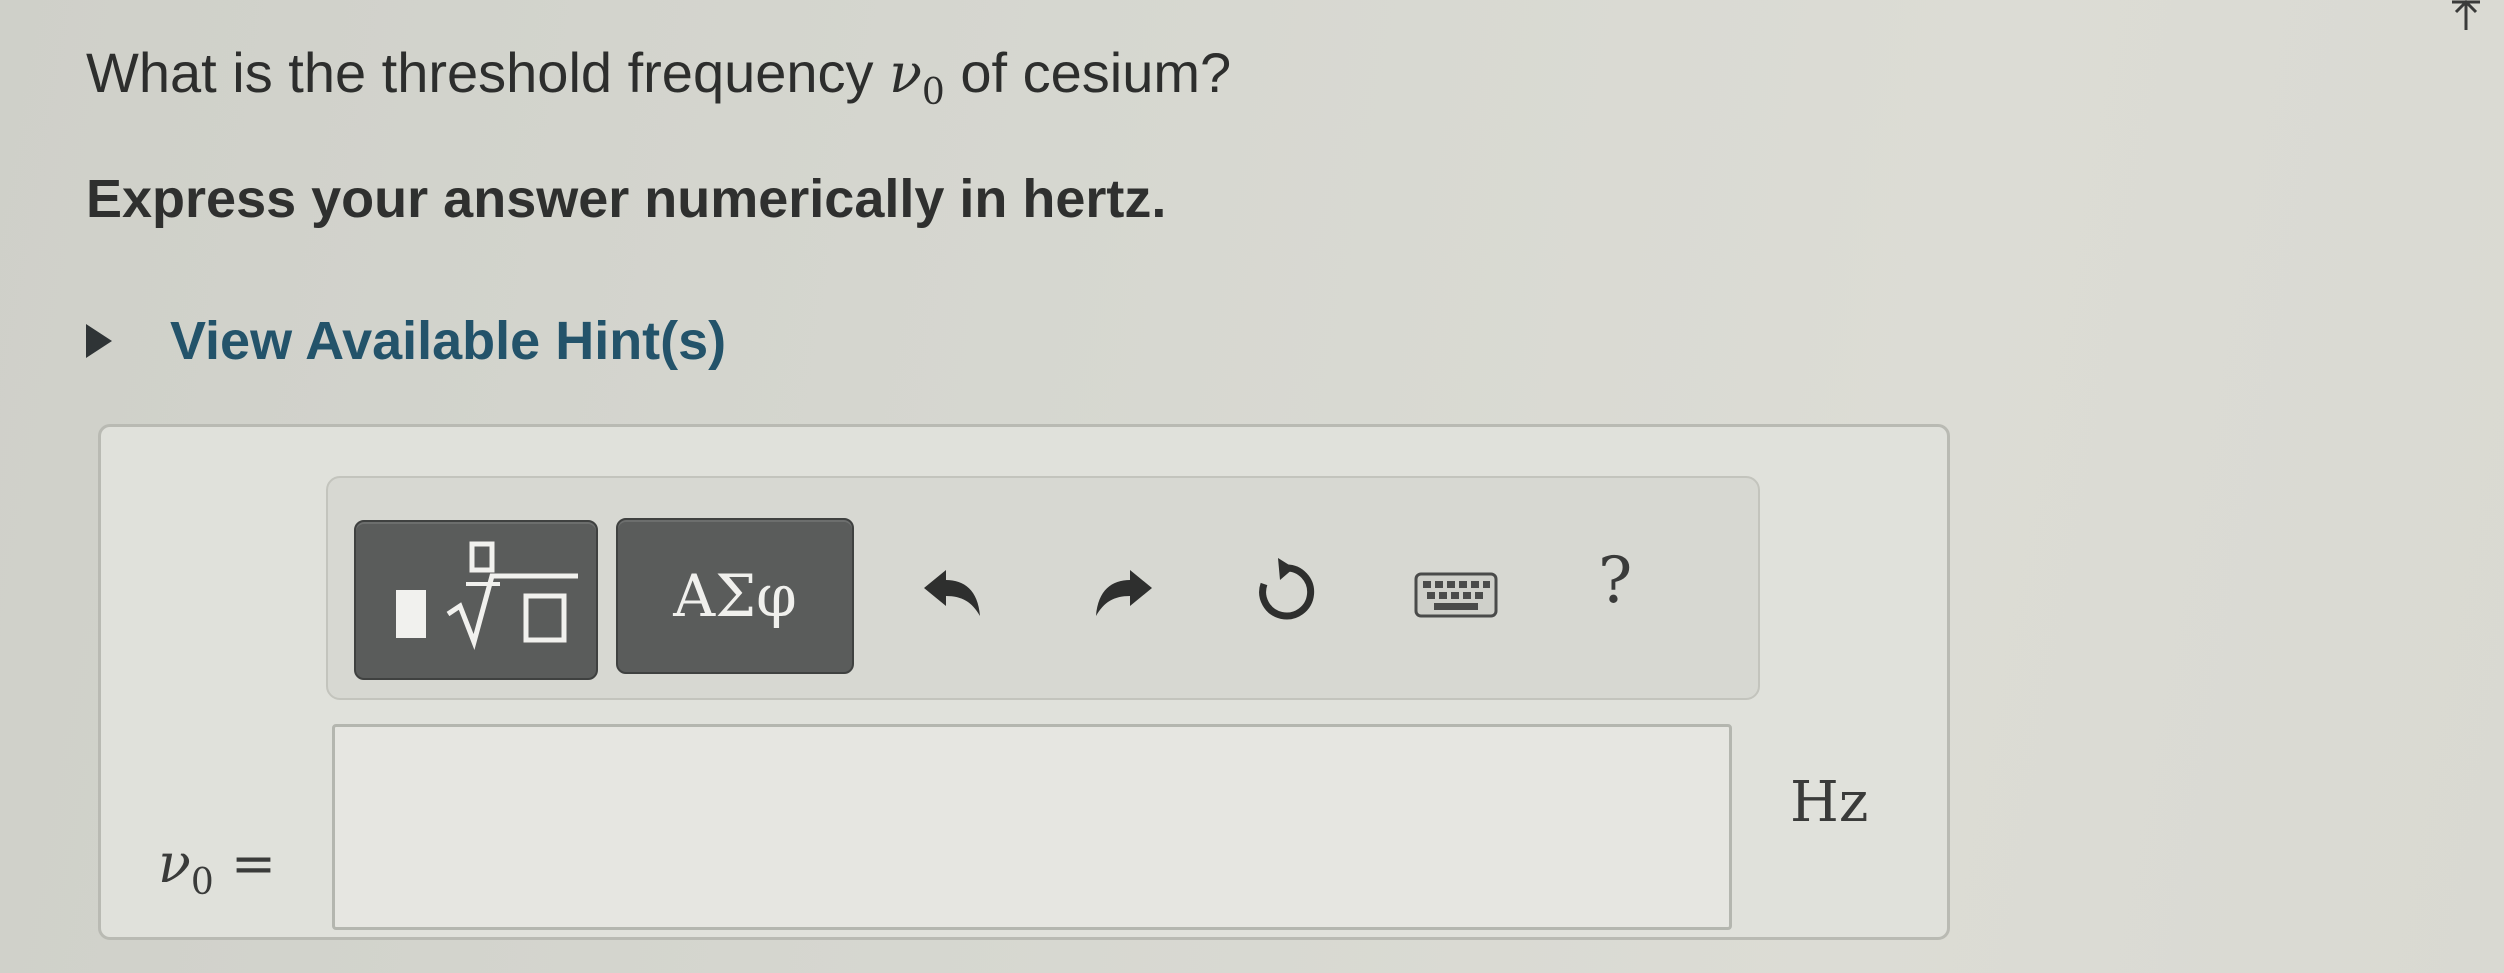  What do you see at coordinates (905, 73) in the screenshot?
I see `question-symbol-nu: ν` at bounding box center [905, 73].